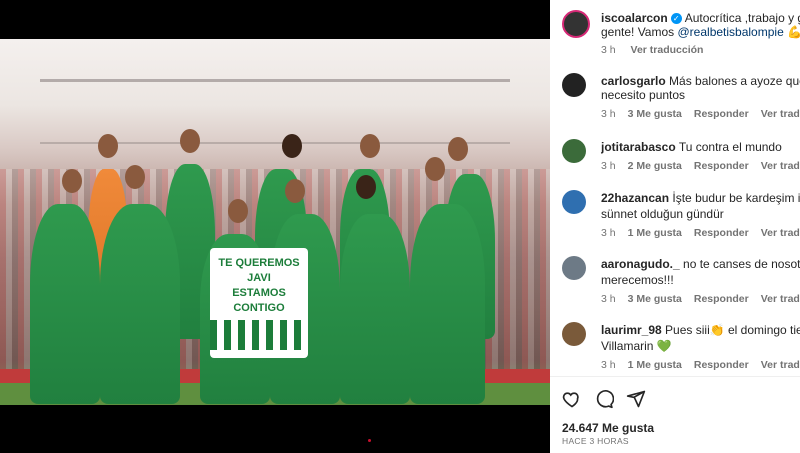  What do you see at coordinates (572, 401) in the screenshot?
I see `heart-icon` at bounding box center [572, 401].